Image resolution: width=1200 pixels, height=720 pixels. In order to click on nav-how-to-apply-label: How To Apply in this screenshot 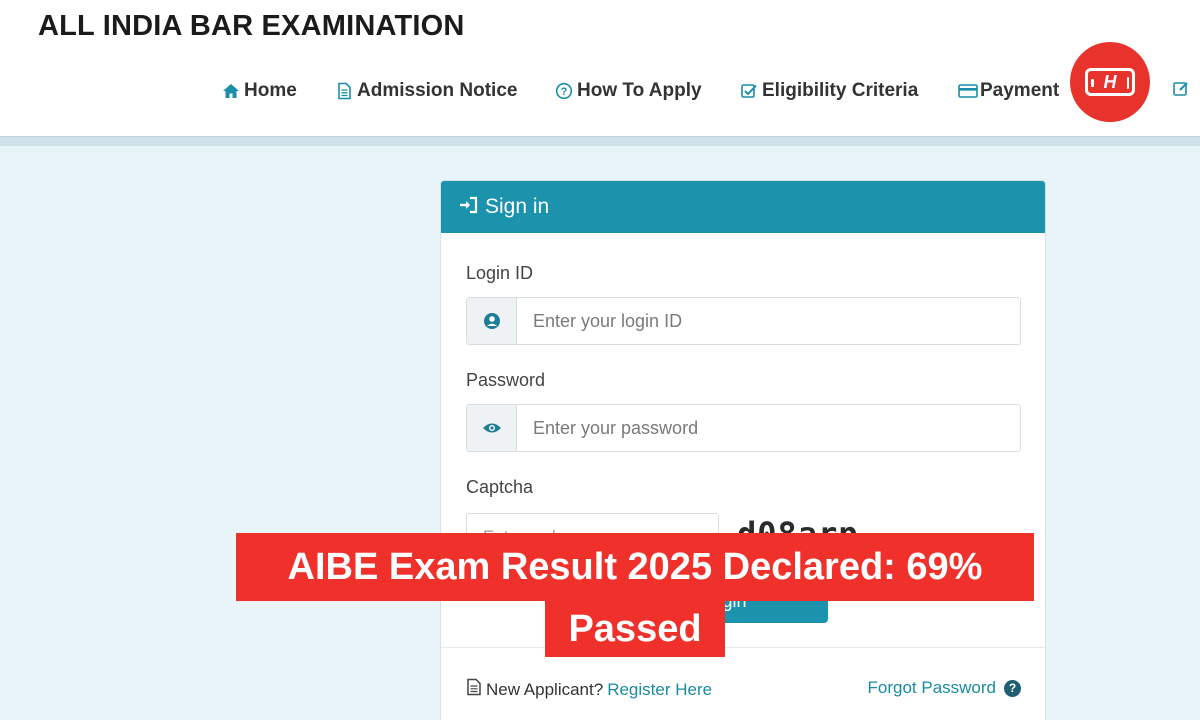, I will do `click(639, 90)`.